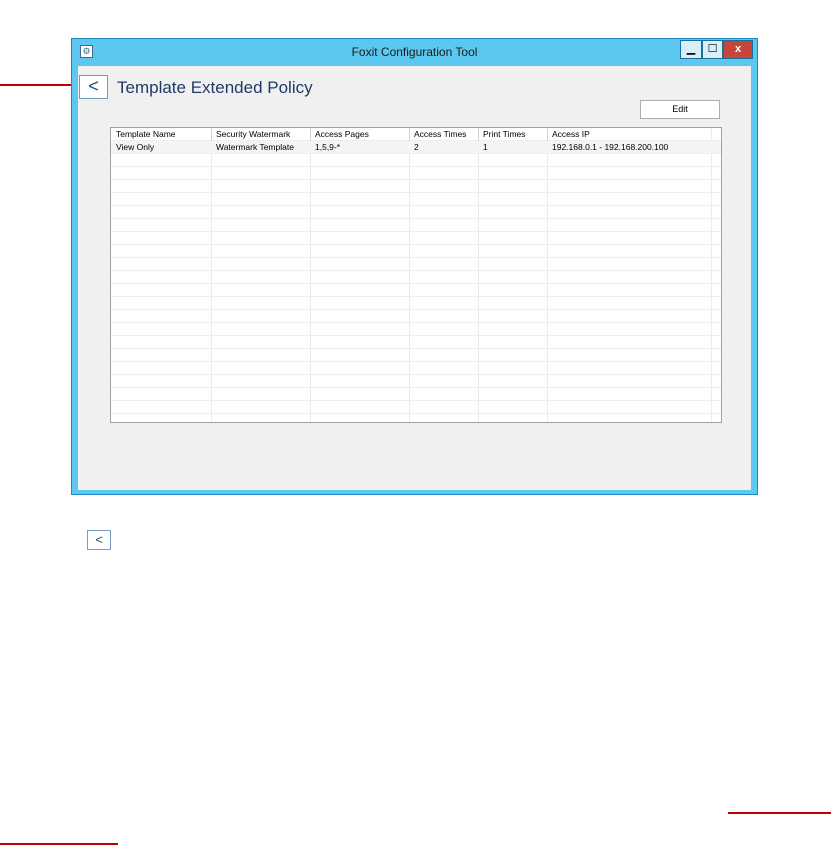 The image size is (831, 846). What do you see at coordinates (59, 844) in the screenshot?
I see `red-rule-bottom-left` at bounding box center [59, 844].